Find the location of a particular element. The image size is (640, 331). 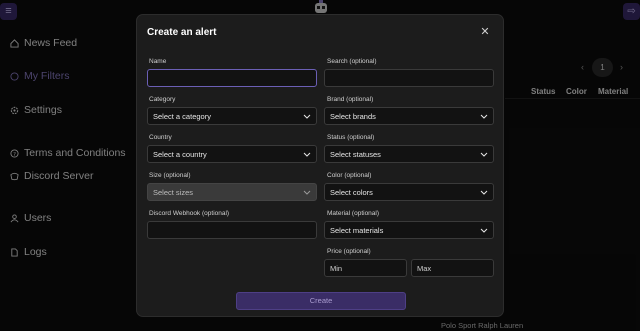

material-select: Select materials is located at coordinates (409, 230).